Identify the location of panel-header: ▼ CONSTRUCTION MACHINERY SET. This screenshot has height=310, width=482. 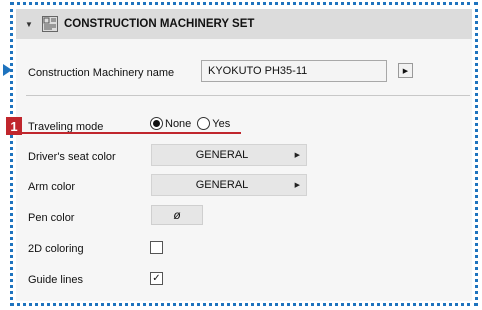
(244, 24).